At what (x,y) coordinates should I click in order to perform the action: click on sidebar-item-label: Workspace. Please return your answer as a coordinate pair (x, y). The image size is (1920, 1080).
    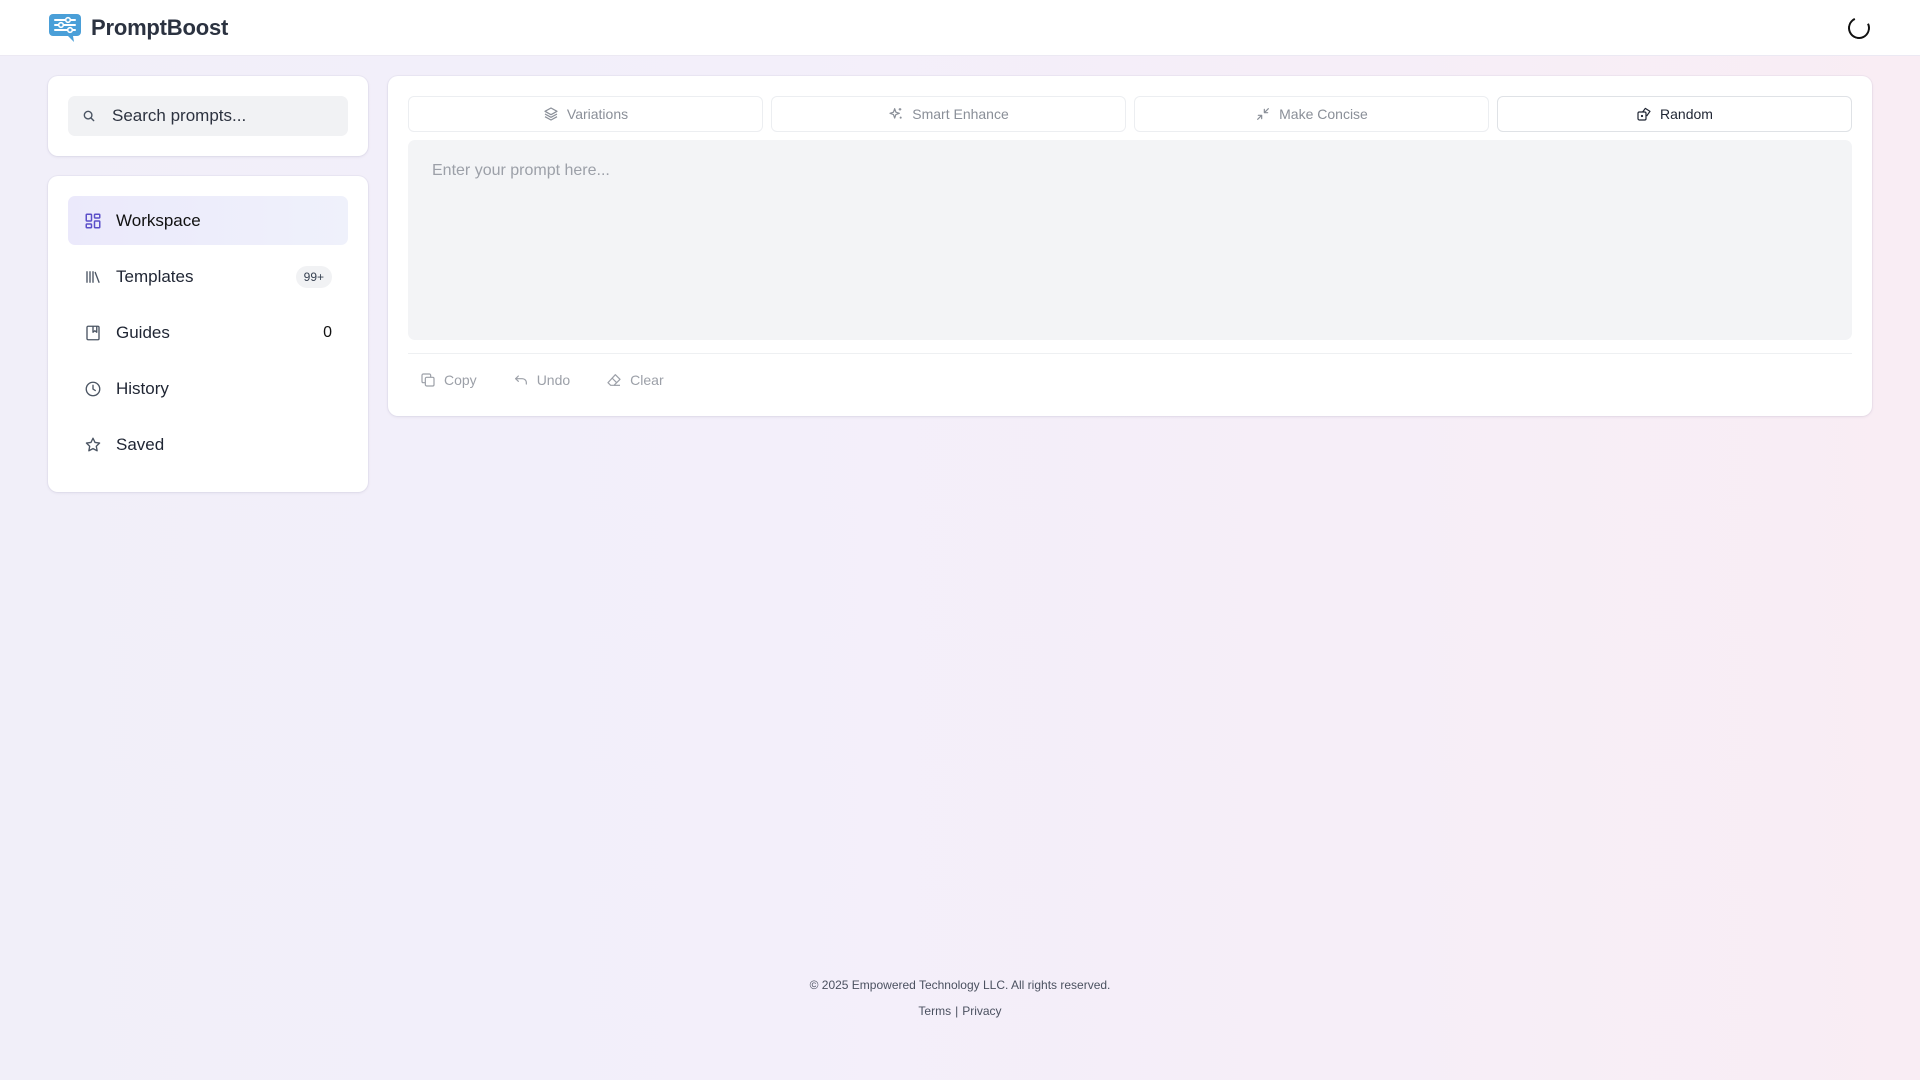
    Looking at the image, I should click on (158, 220).